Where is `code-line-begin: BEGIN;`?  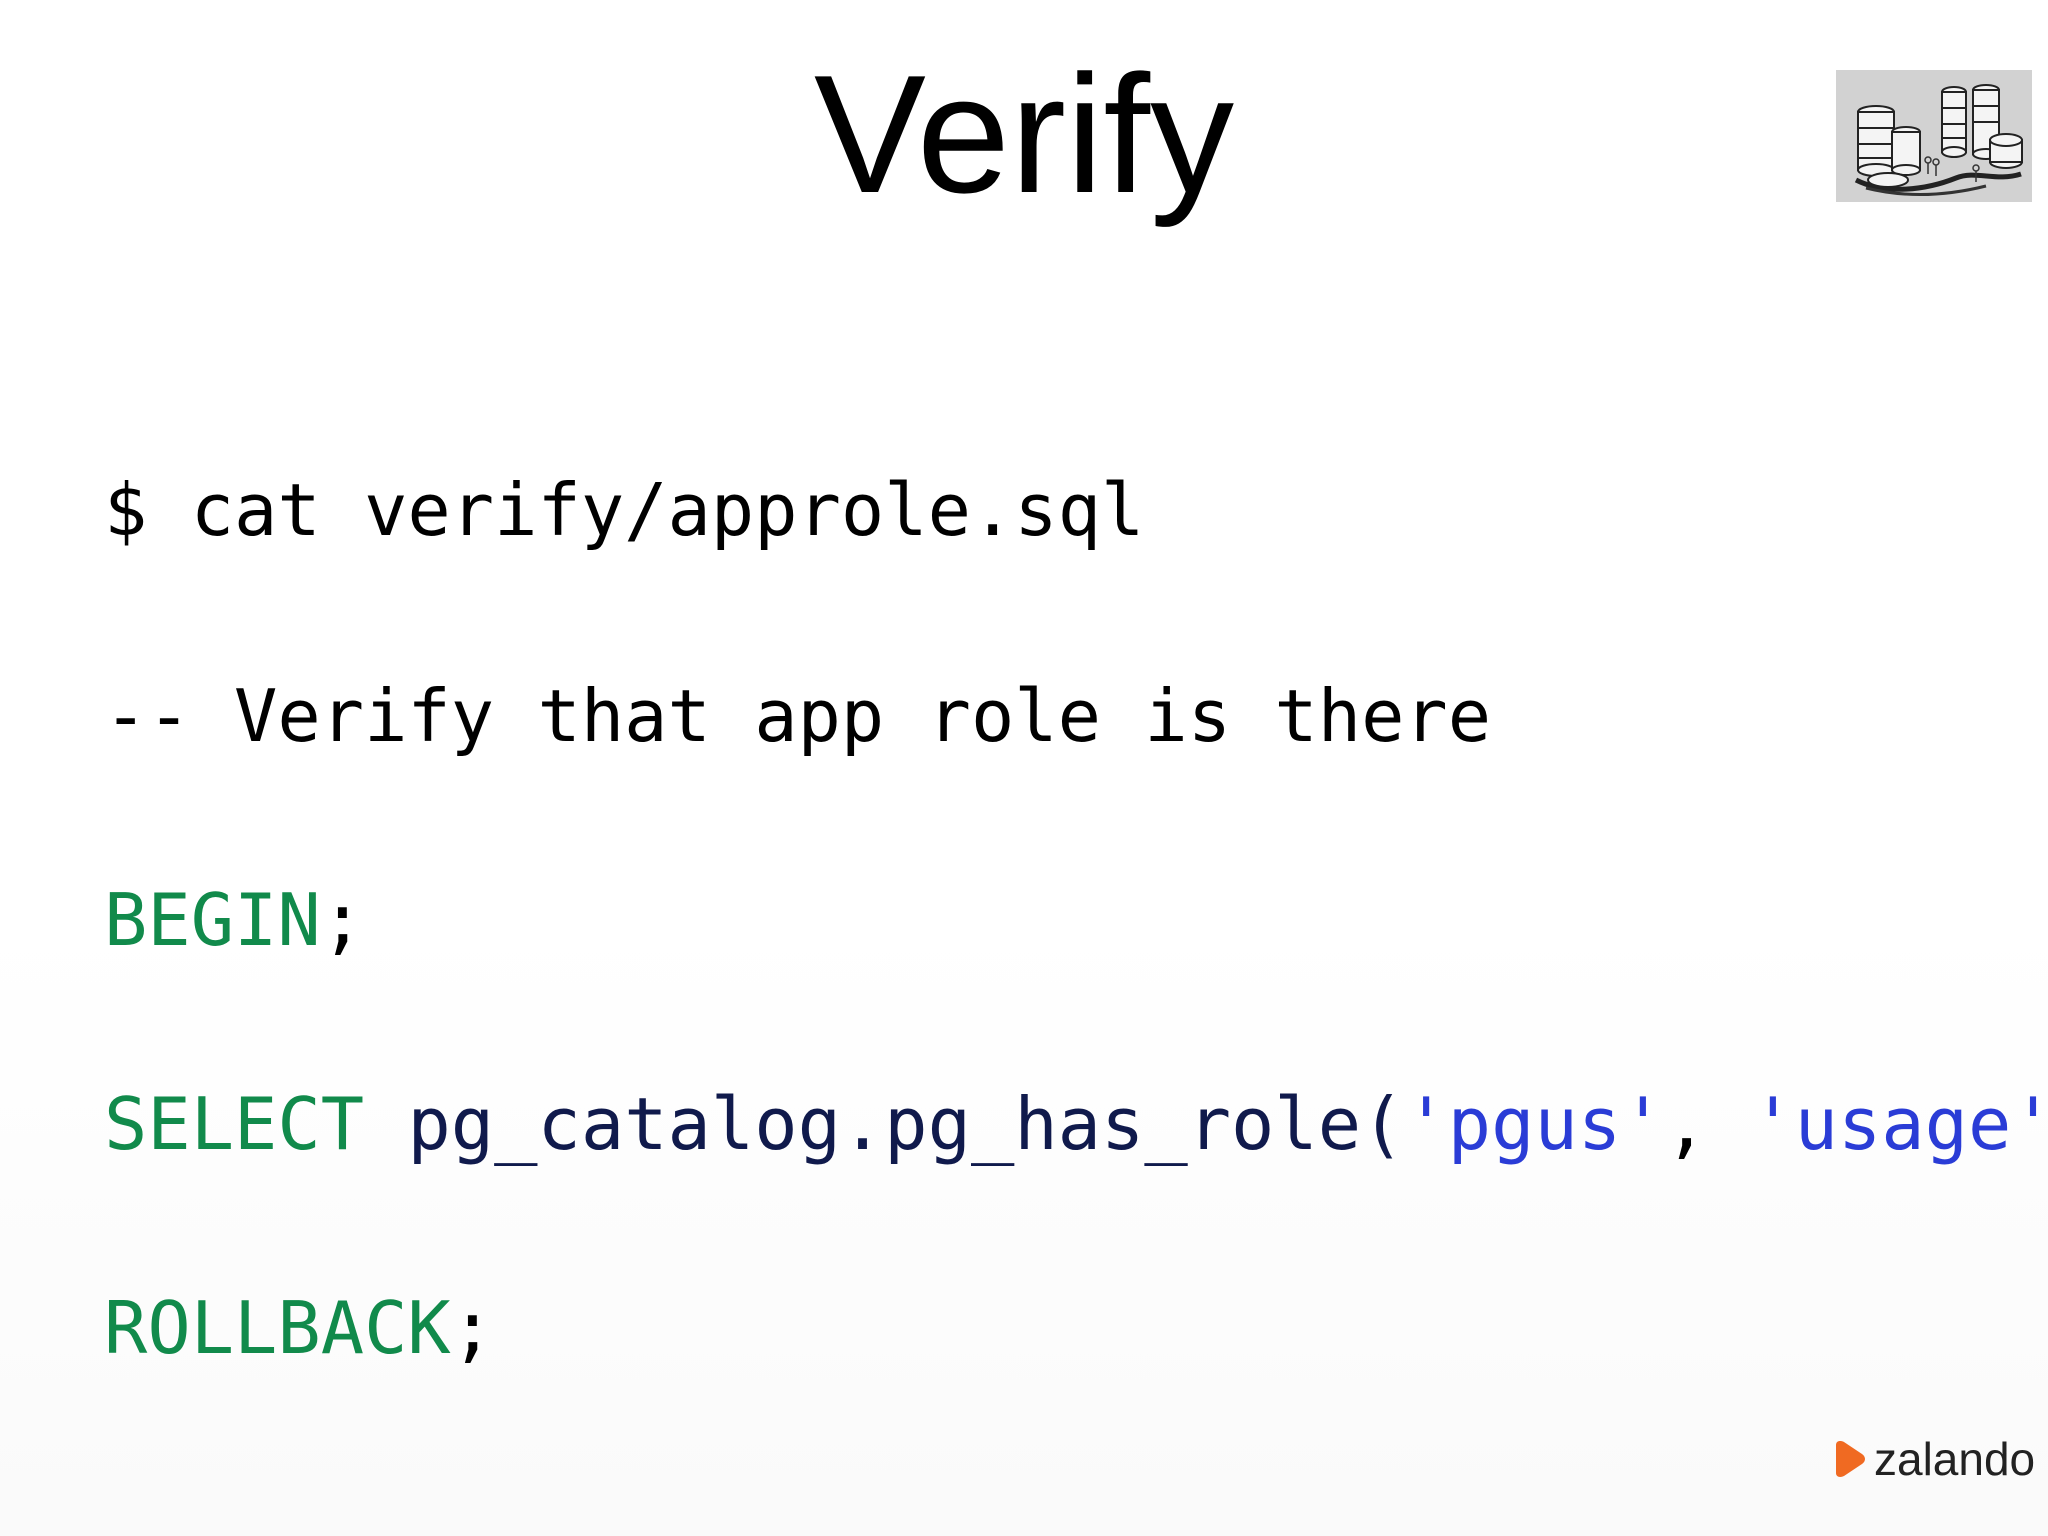 code-line-begin: BEGIN; is located at coordinates (234, 920).